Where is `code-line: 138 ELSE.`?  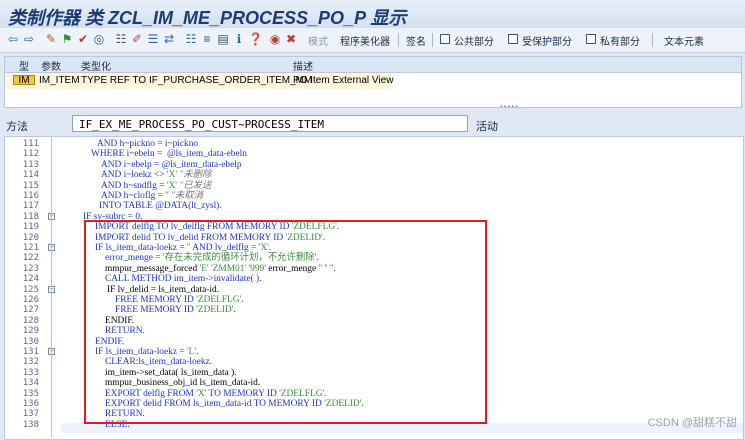 code-line: 138 ELSE. is located at coordinates (374, 425).